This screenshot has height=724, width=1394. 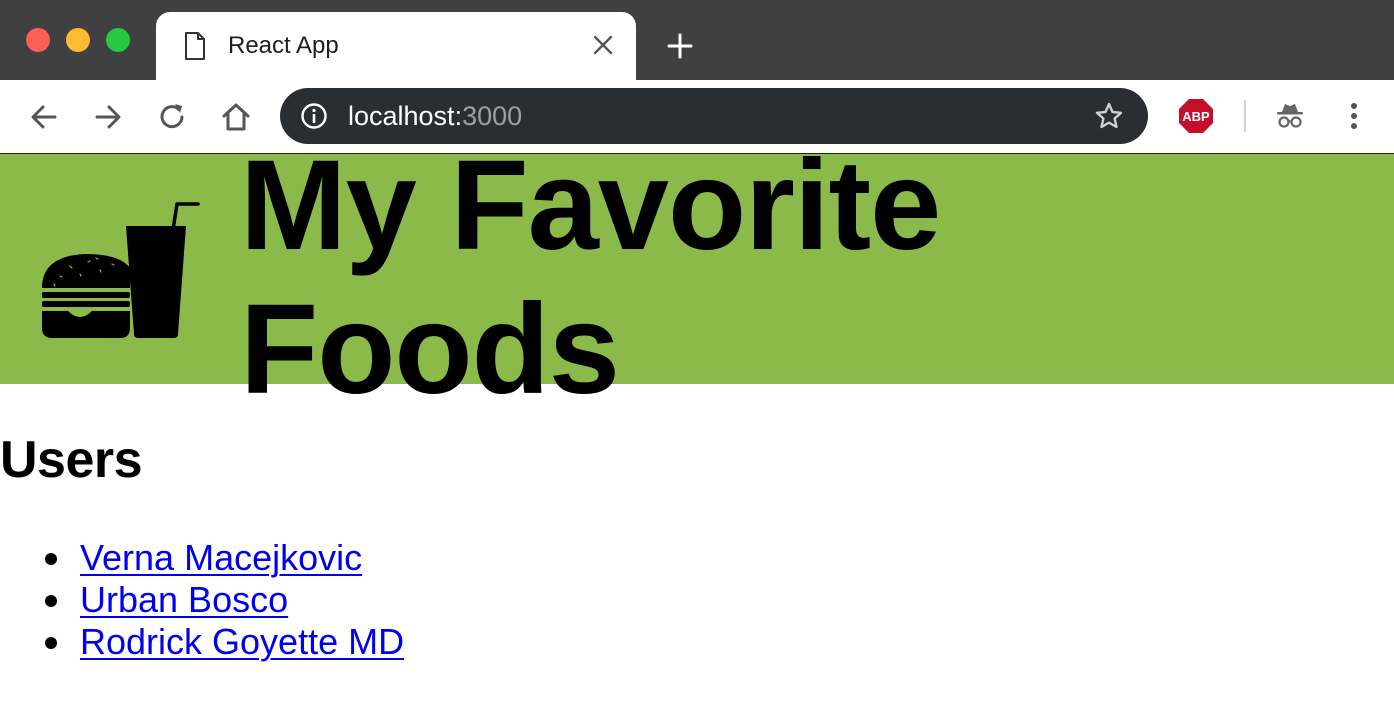 I want to click on adblock-icon: ABP, so click(x=1196, y=116).